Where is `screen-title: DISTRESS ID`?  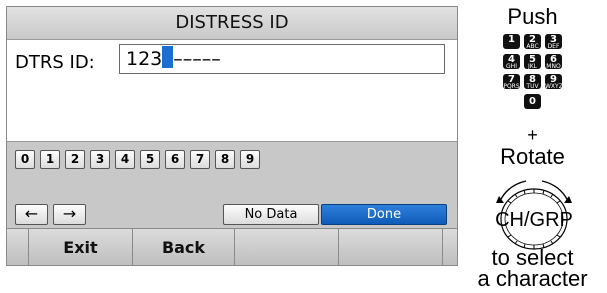 screen-title: DISTRESS ID is located at coordinates (232, 23).